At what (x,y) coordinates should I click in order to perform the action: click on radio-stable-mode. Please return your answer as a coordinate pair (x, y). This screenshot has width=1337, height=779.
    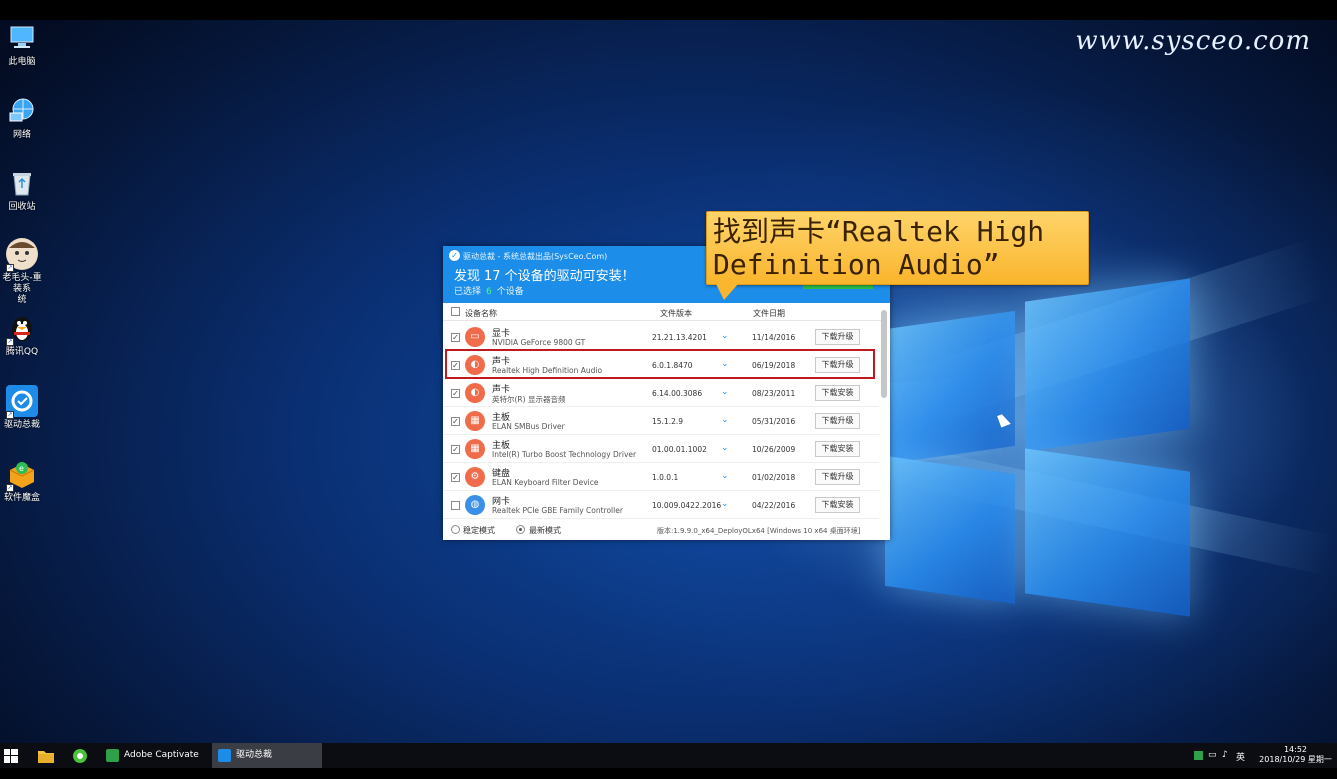
    Looking at the image, I should click on (455, 529).